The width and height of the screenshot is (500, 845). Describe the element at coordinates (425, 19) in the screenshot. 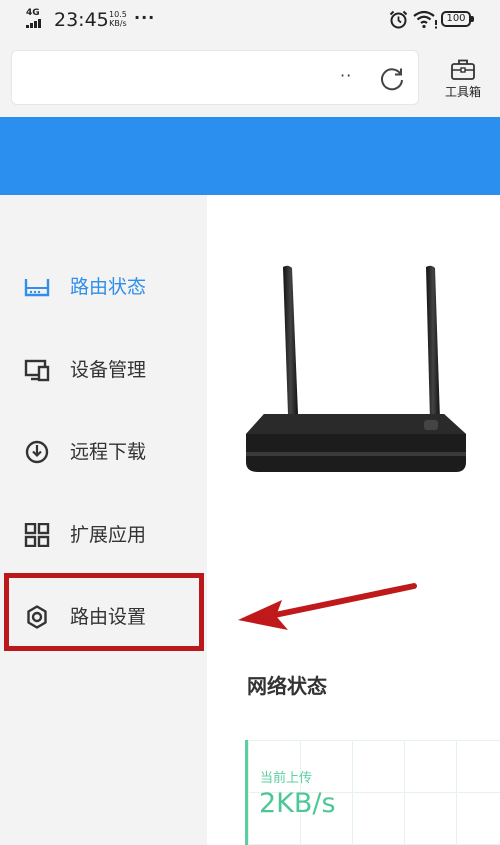

I see `wifi-icon` at that location.